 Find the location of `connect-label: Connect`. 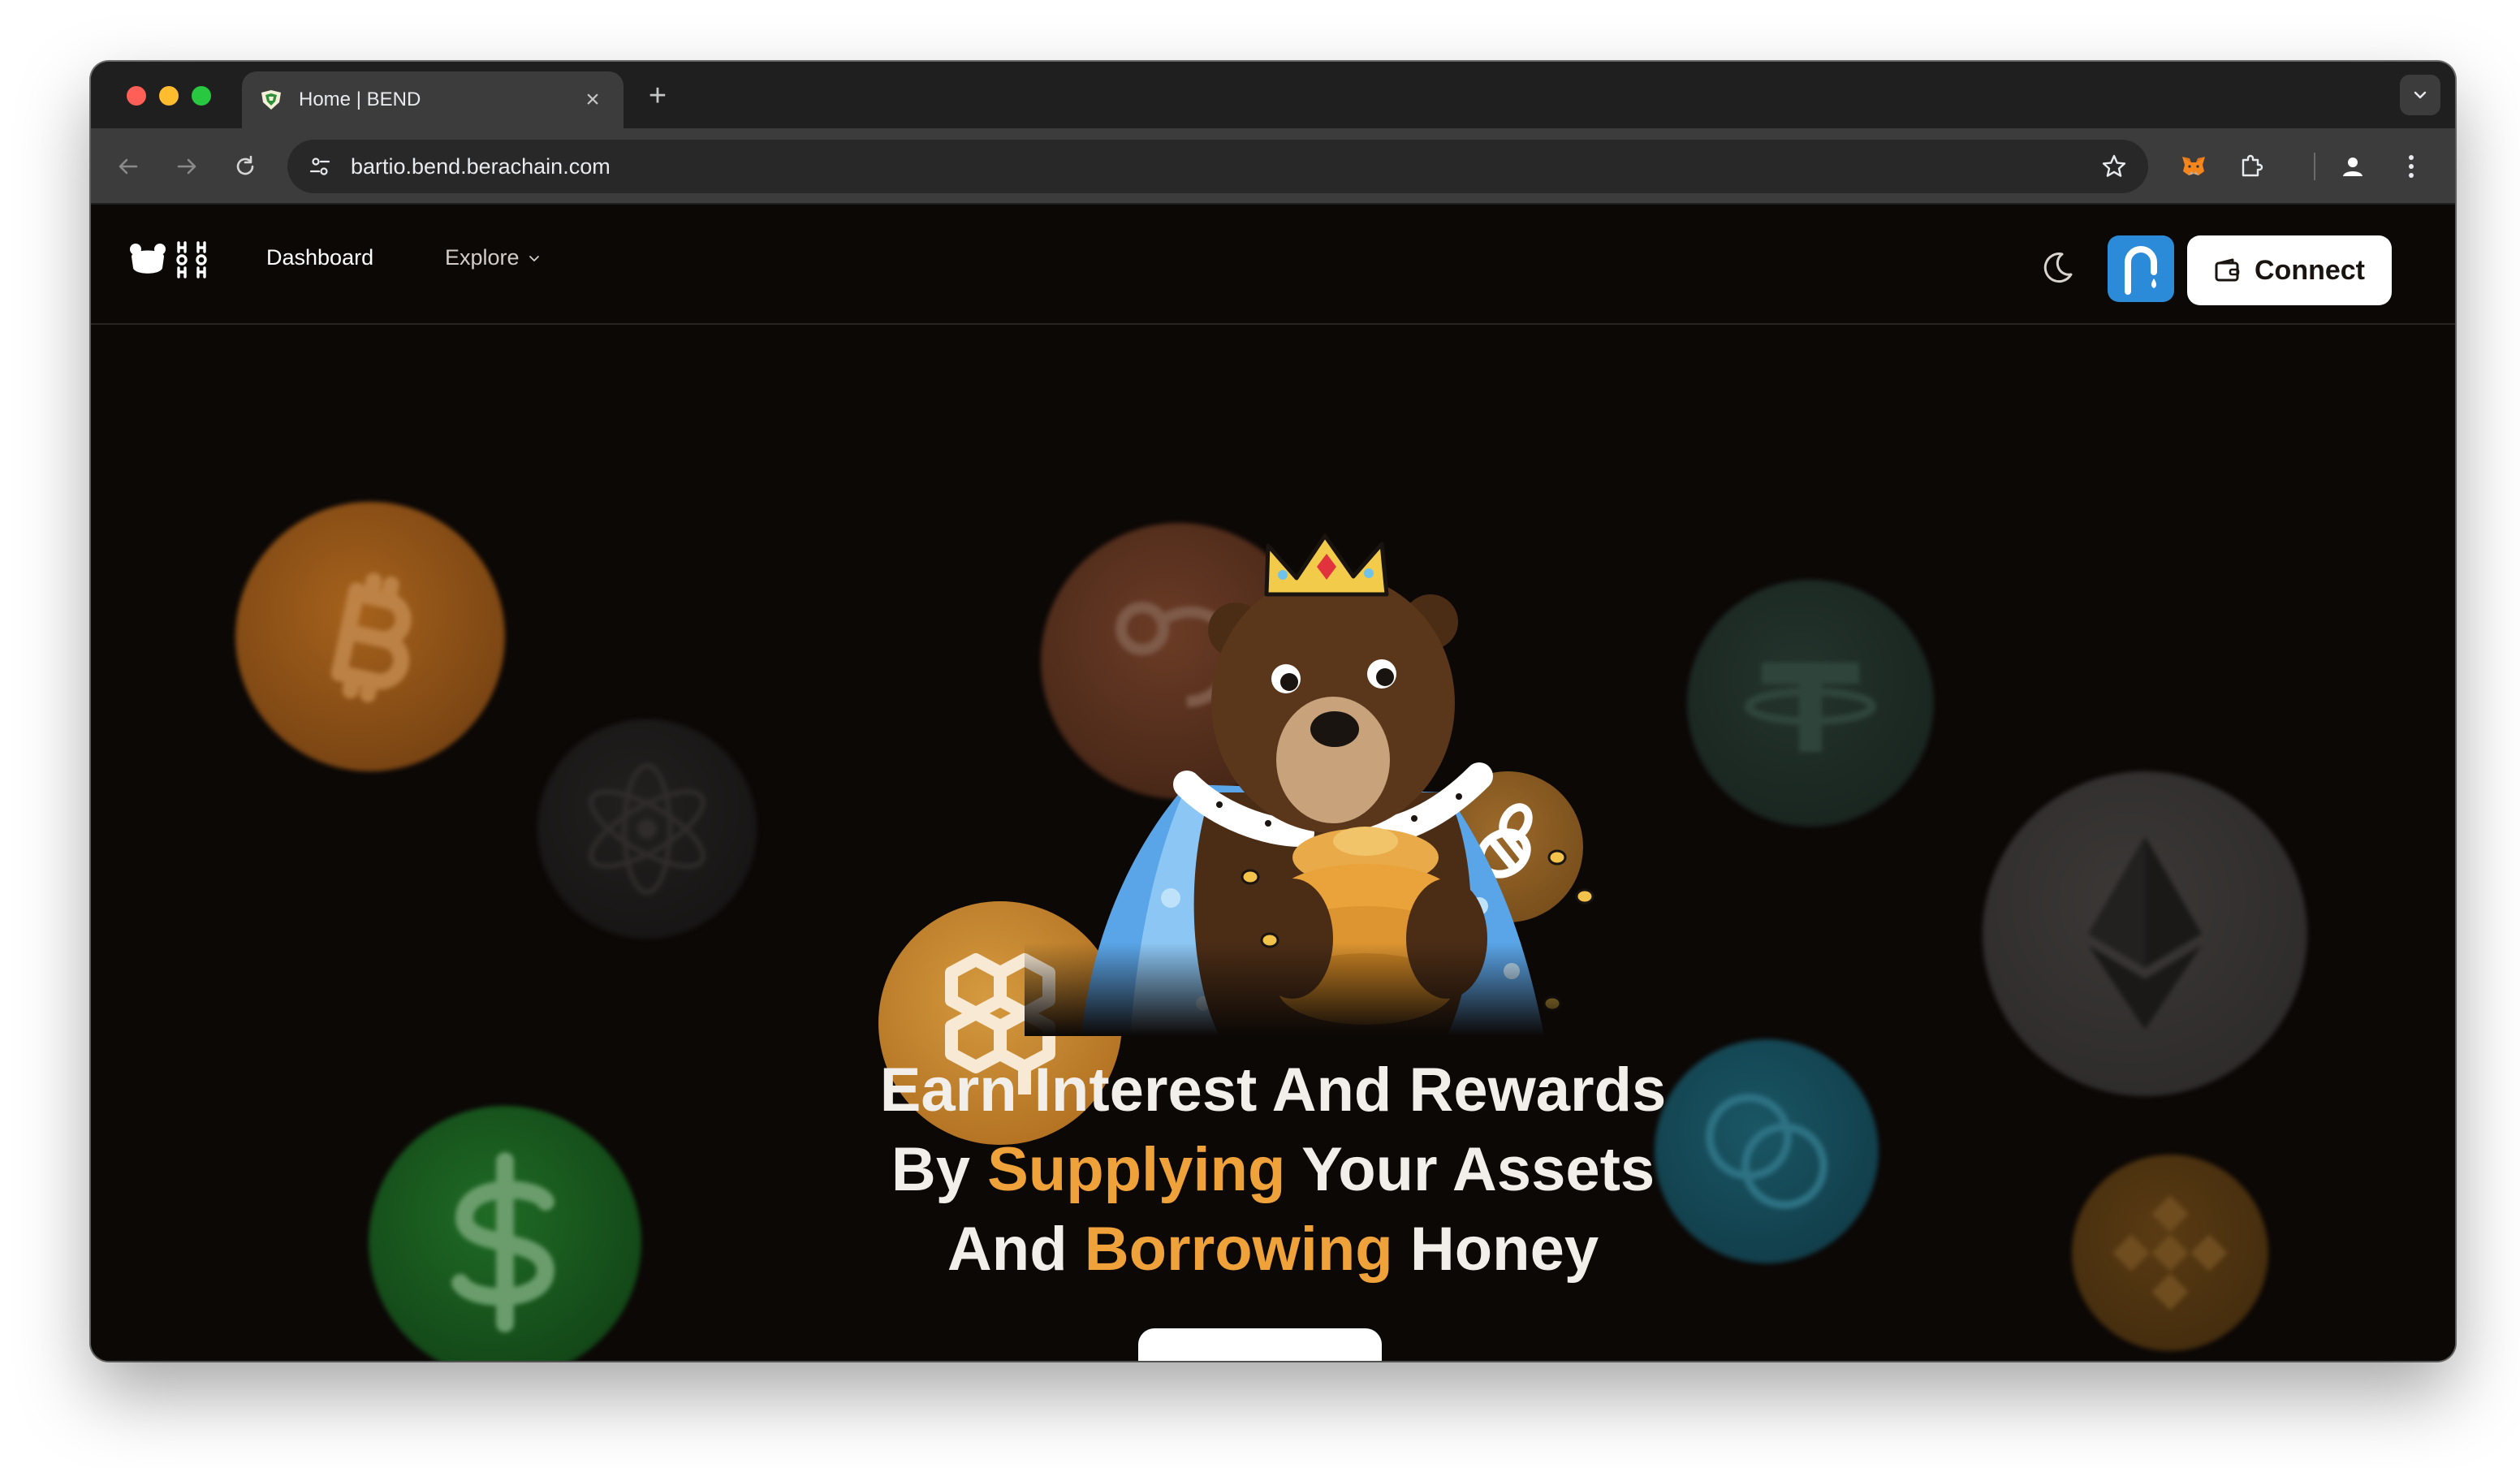

connect-label: Connect is located at coordinates (2310, 270).